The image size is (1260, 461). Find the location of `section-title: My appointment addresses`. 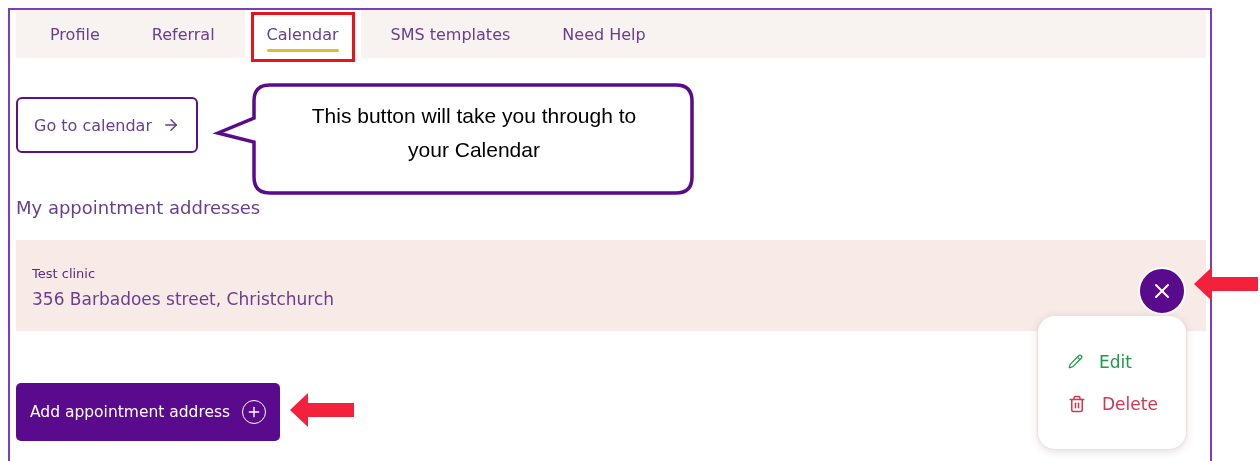

section-title: My appointment addresses is located at coordinates (139, 207).